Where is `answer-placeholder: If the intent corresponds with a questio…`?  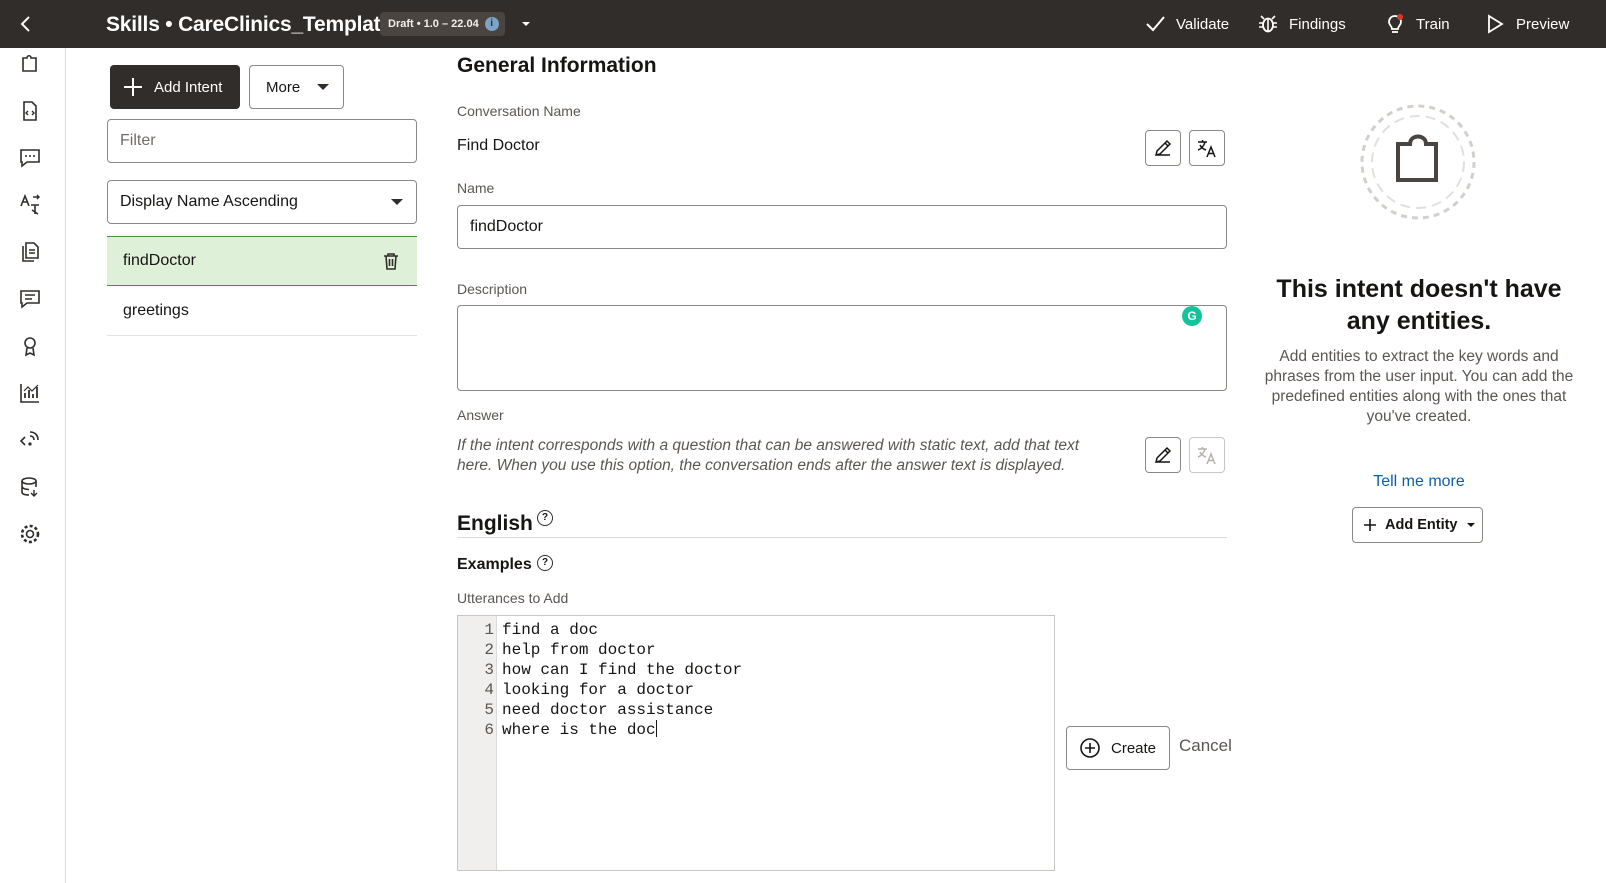 answer-placeholder: If the intent corresponds with a questio… is located at coordinates (768, 455).